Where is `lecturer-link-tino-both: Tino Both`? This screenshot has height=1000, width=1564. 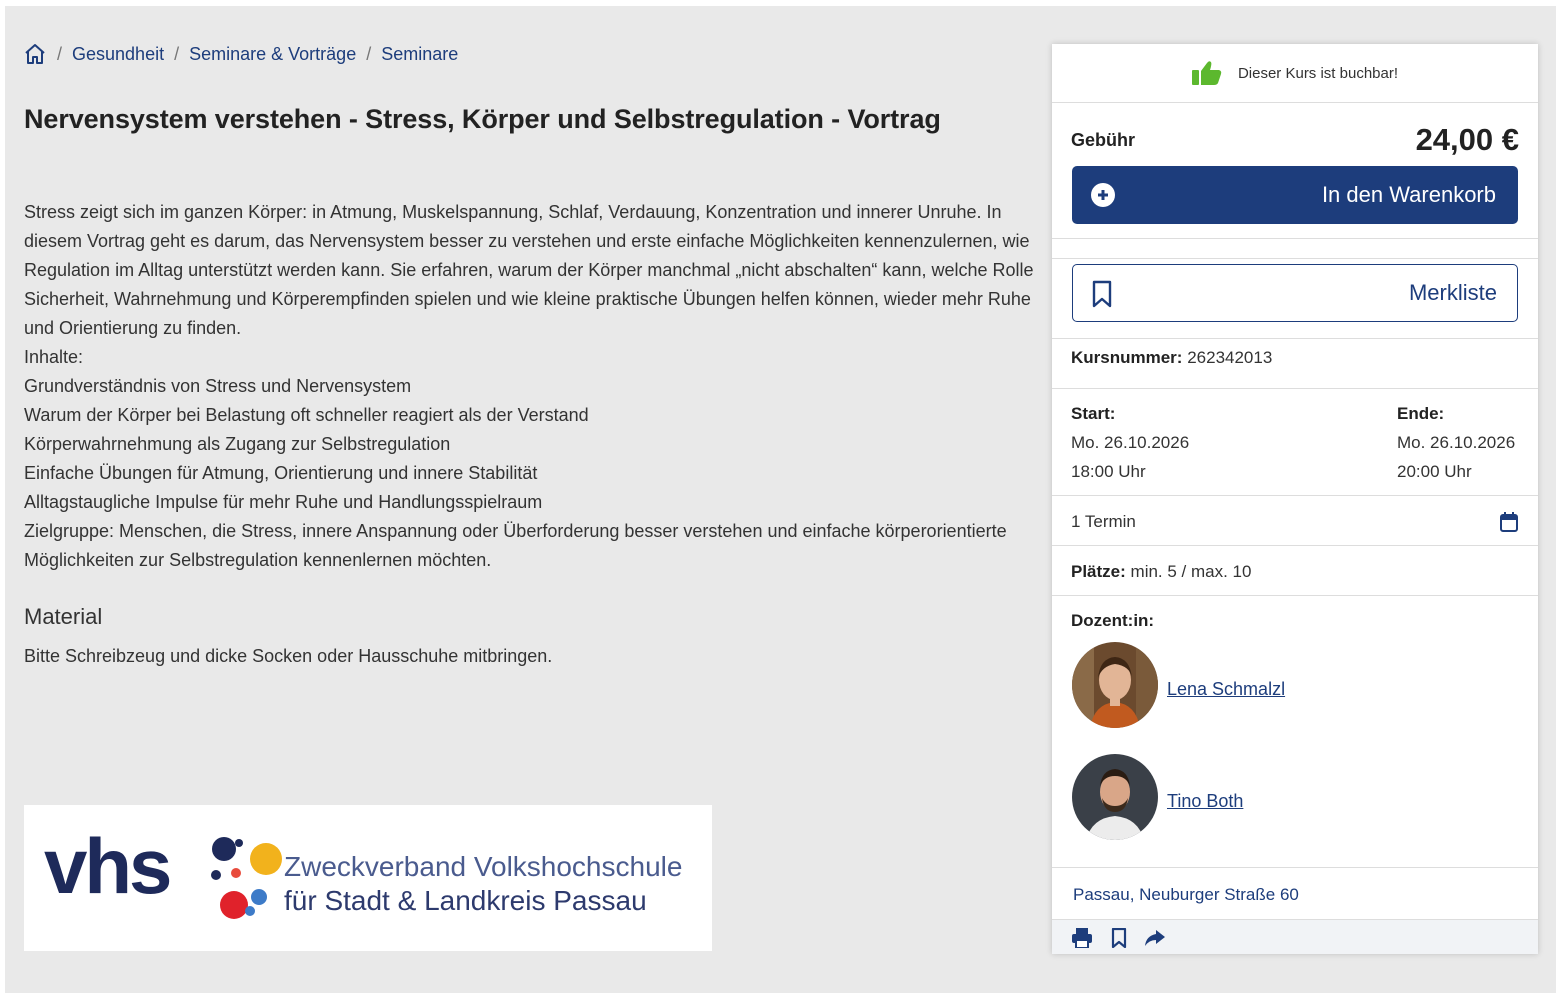
lecturer-link-tino-both: Tino Both is located at coordinates (1205, 801).